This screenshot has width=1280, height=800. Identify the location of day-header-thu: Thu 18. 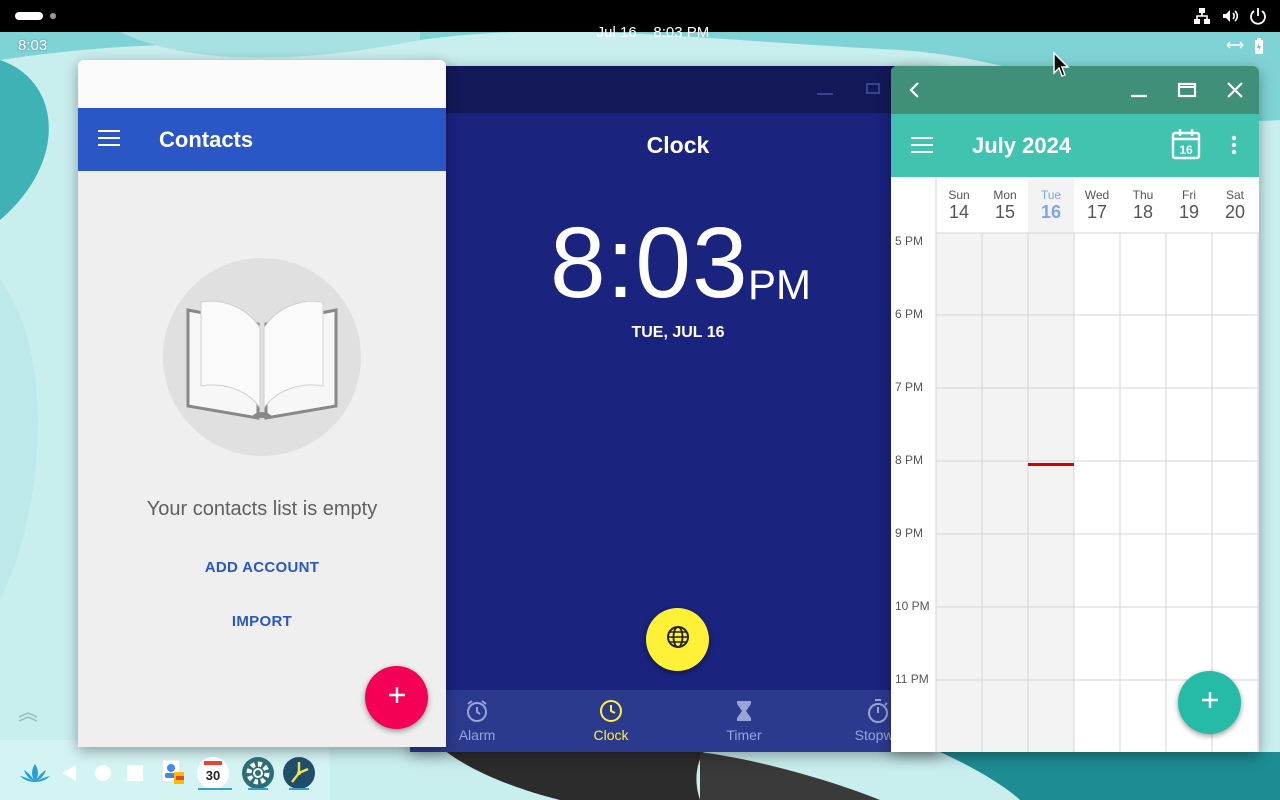
(1143, 205).